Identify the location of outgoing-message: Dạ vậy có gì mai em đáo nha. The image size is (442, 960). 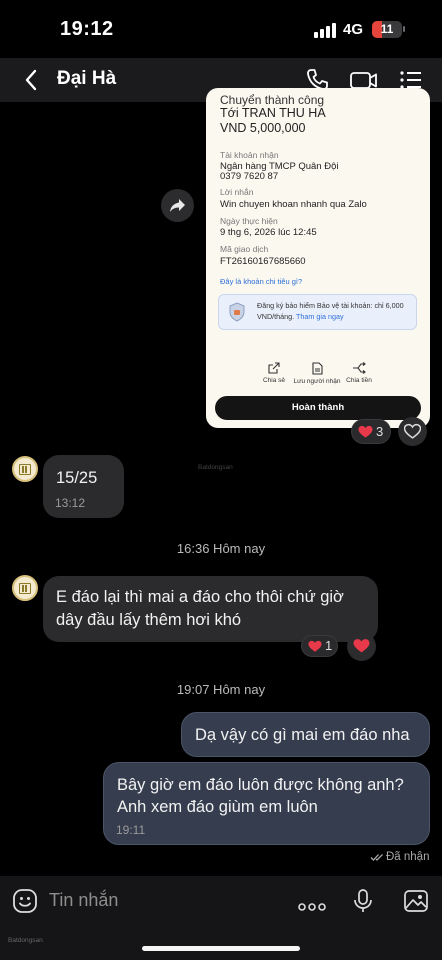
(305, 734).